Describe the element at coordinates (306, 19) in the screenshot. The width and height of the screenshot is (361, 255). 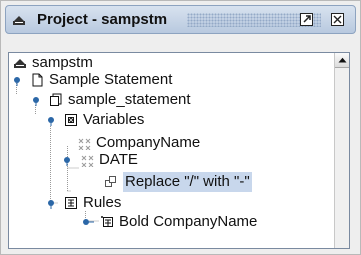
I see `undock-icon` at that location.